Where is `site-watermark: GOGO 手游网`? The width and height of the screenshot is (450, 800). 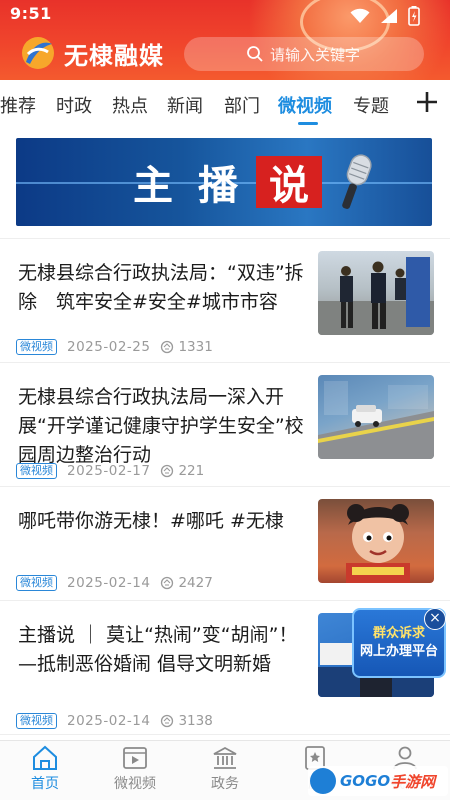
site-watermark: GOGO 手游网 is located at coordinates (378, 781).